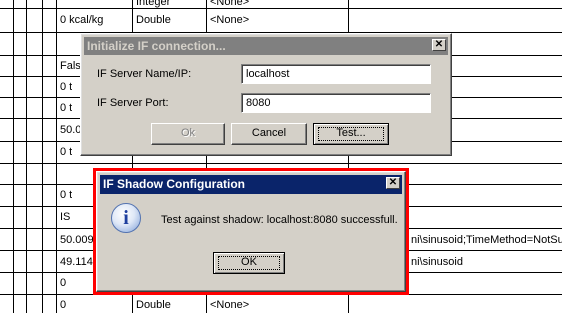 This screenshot has height=315, width=562. I want to click on table-cell: ni\sinusoid;TimeMethod=NotSup, so click(486, 240).